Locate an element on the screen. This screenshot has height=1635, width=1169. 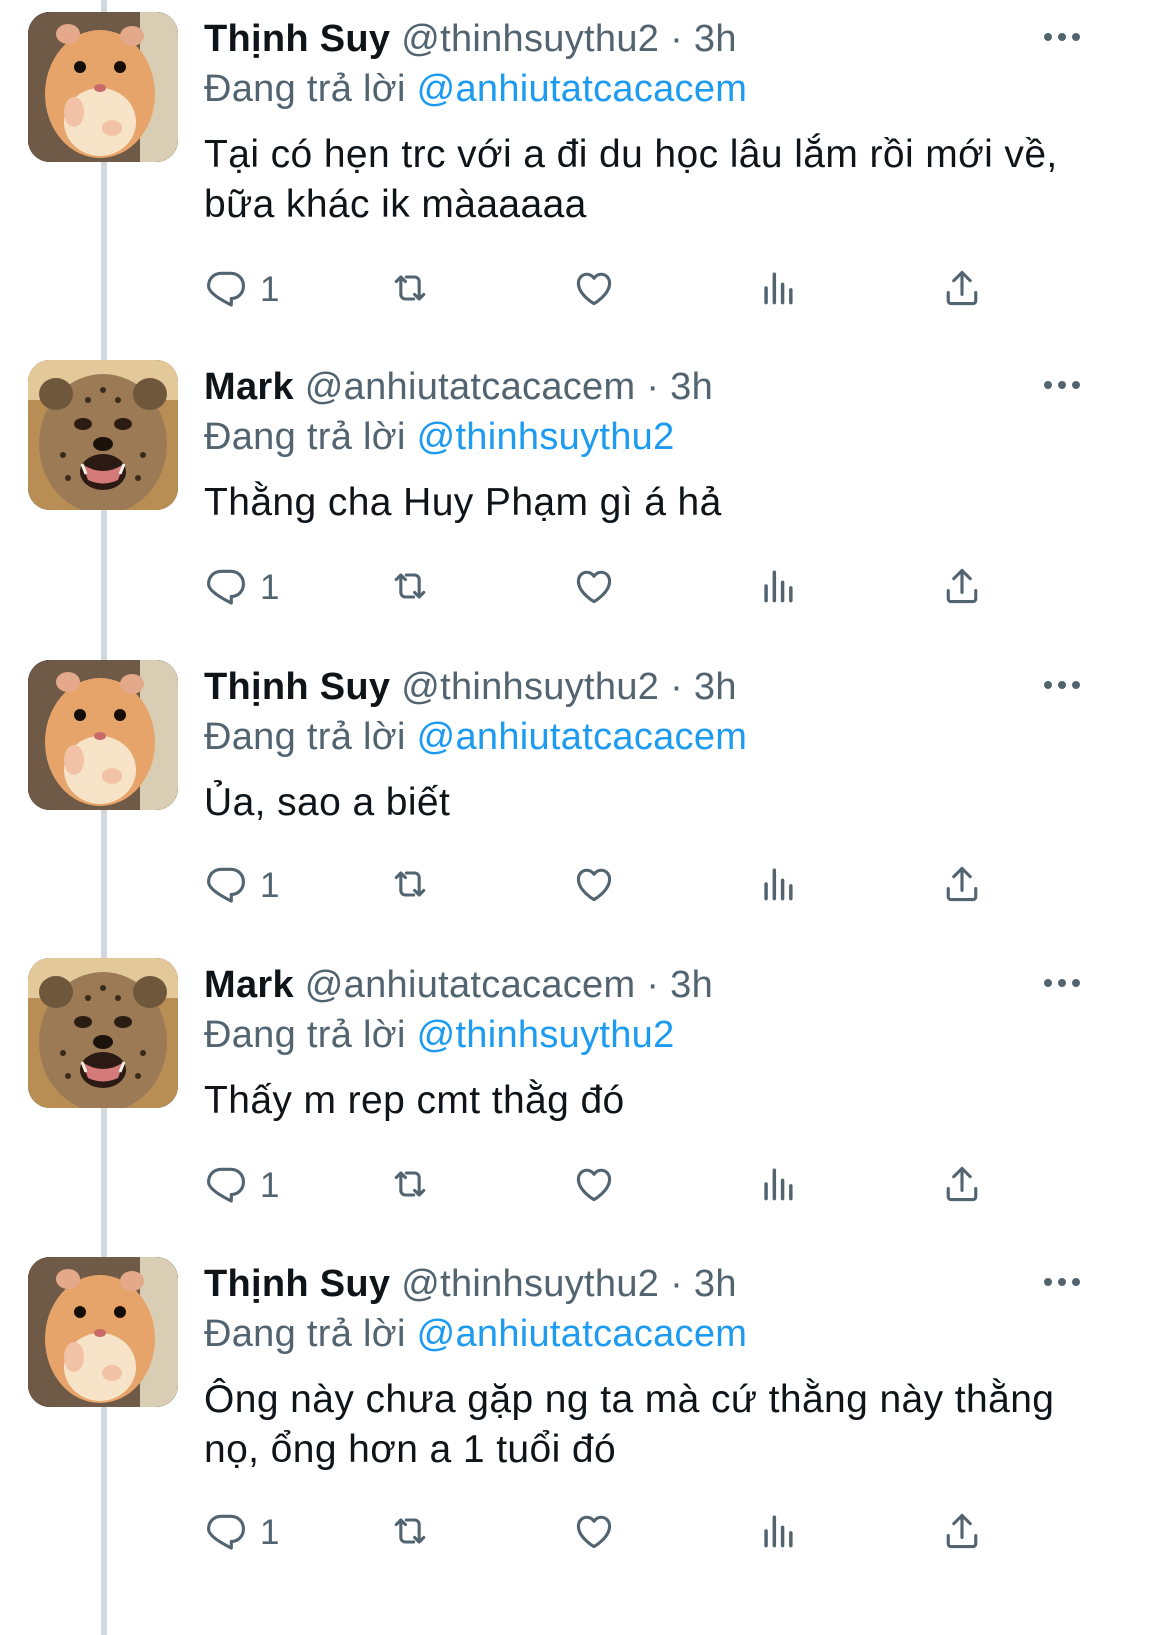
tweet-text: Thấy m rep cmt thằg đó is located at coordinates (414, 1100).